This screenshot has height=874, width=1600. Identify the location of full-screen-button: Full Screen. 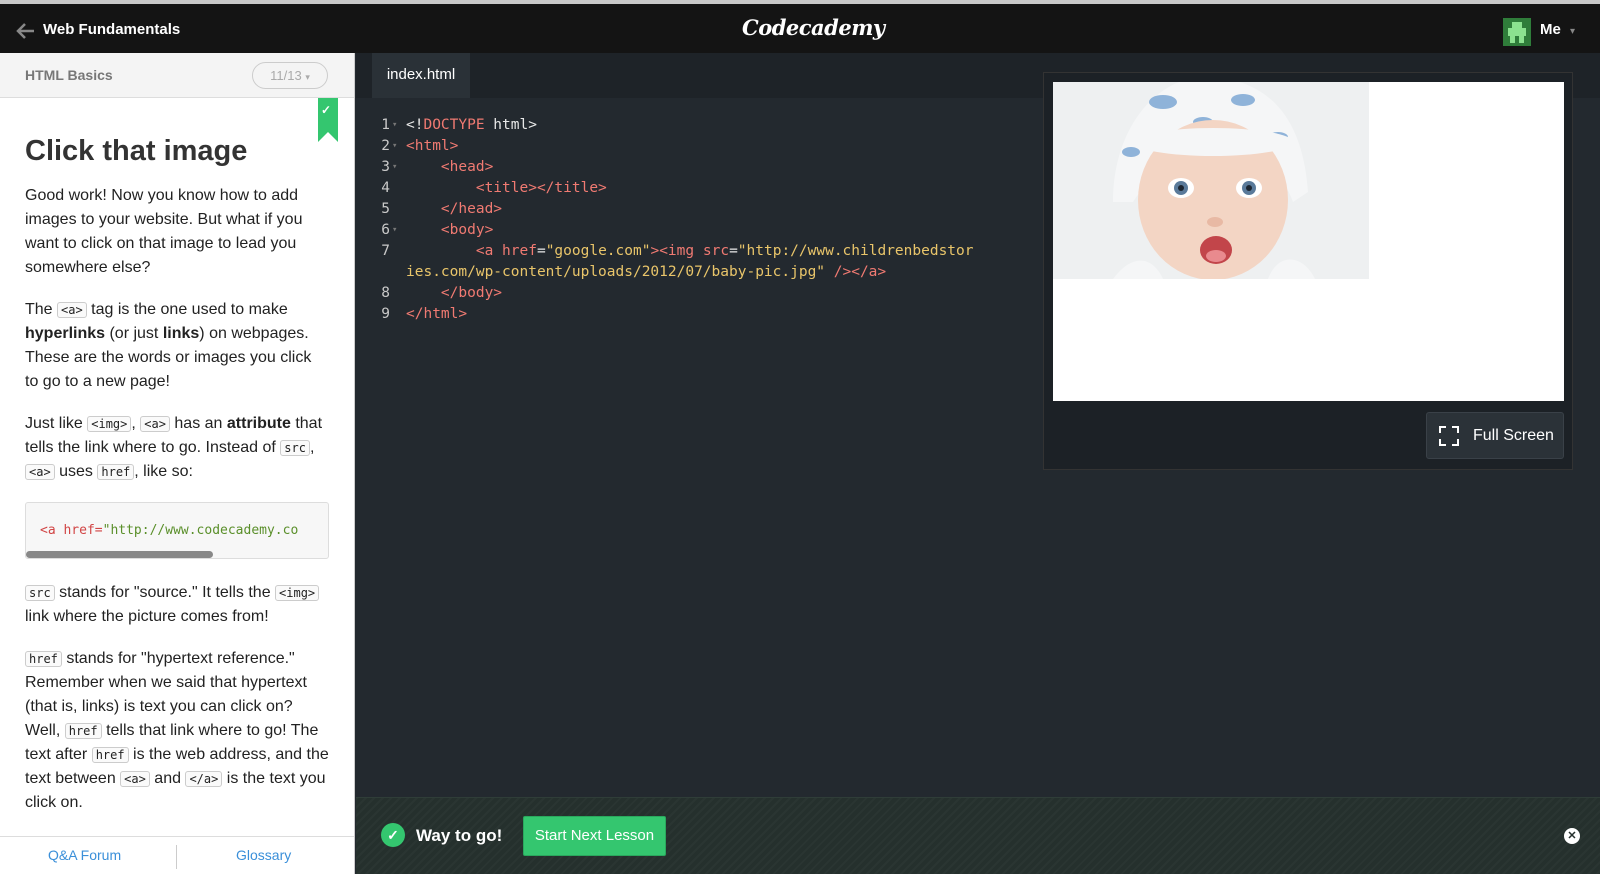
(1495, 435).